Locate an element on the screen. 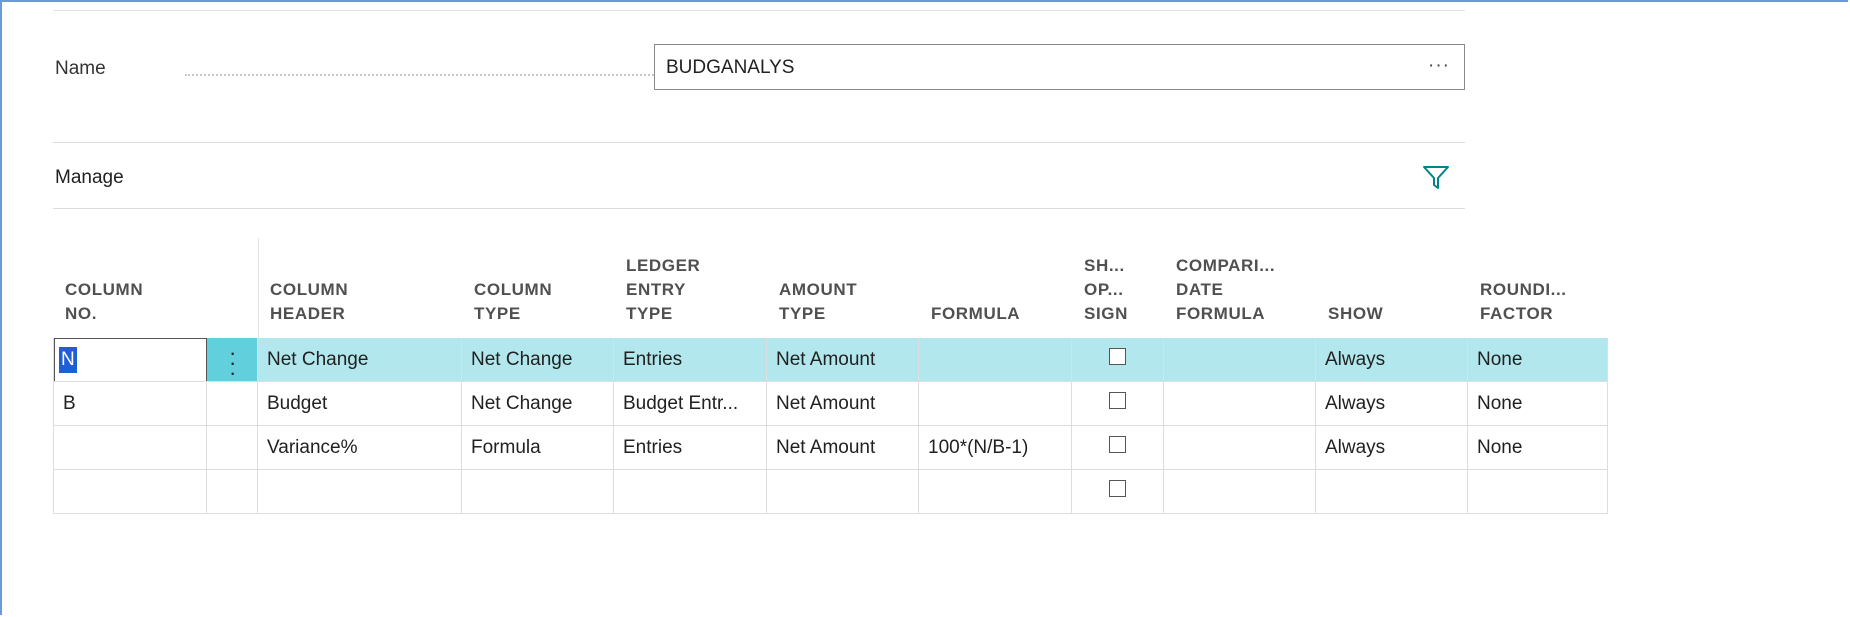 Image resolution: width=1850 pixels, height=617 pixels. column-header-2: COLUMN TYPE is located at coordinates (538, 288).